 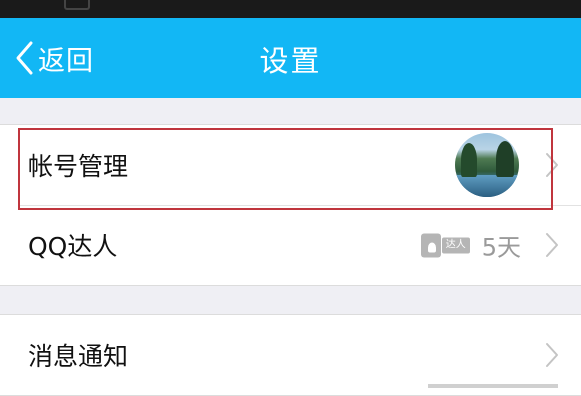 What do you see at coordinates (290, 61) in the screenshot?
I see `page-title: 设置` at bounding box center [290, 61].